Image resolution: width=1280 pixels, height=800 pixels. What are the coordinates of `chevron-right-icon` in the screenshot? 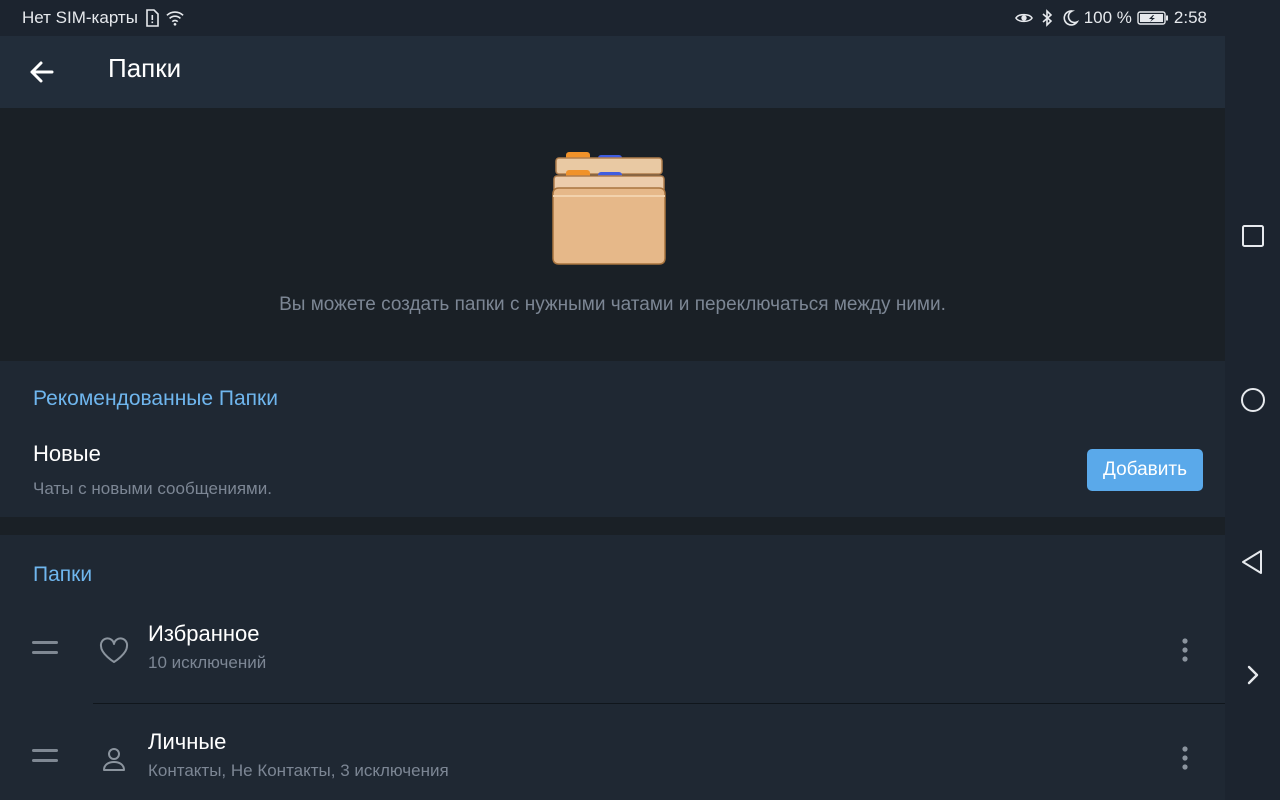 It's located at (1253, 675).